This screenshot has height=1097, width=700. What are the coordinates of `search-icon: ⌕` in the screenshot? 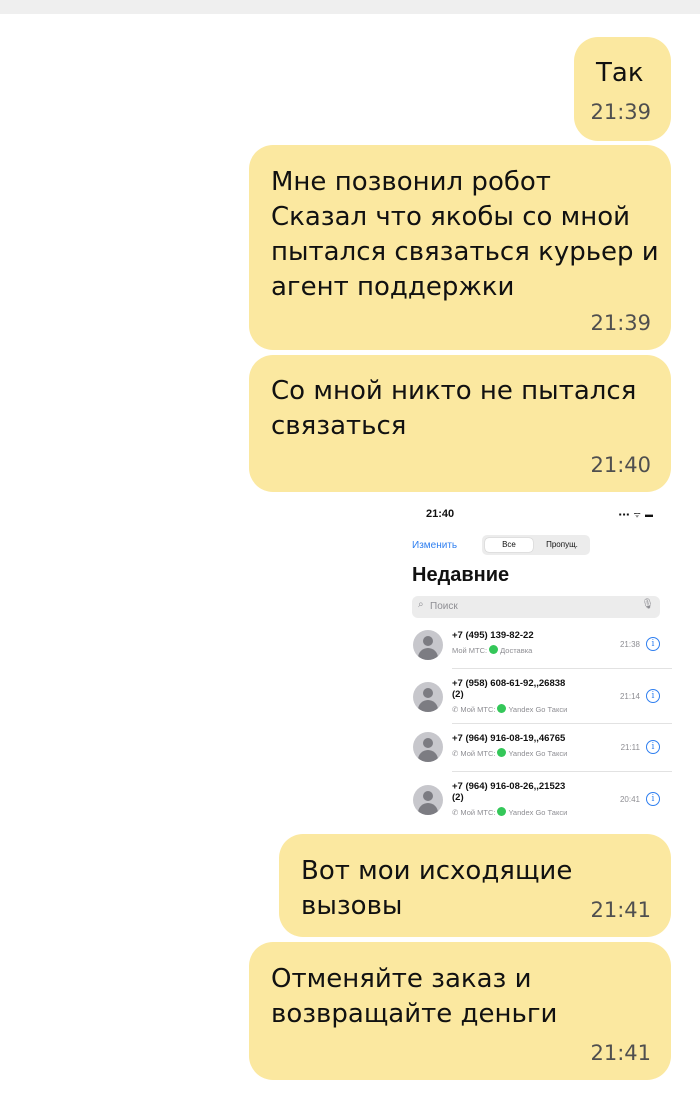 It's located at (421, 604).